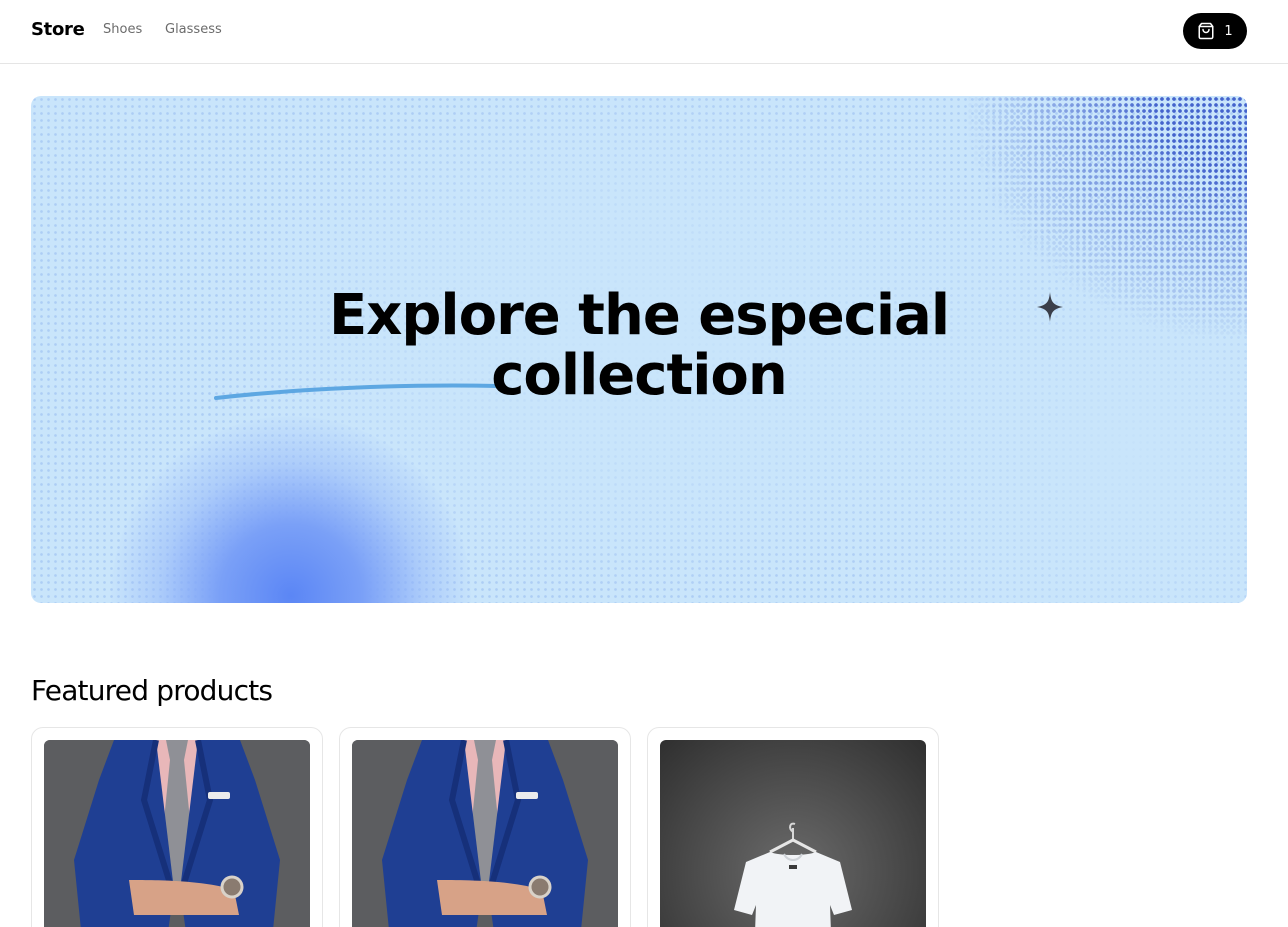 The width and height of the screenshot is (1288, 927). What do you see at coordinates (793, 833) in the screenshot?
I see `product-image-white-tshirt` at bounding box center [793, 833].